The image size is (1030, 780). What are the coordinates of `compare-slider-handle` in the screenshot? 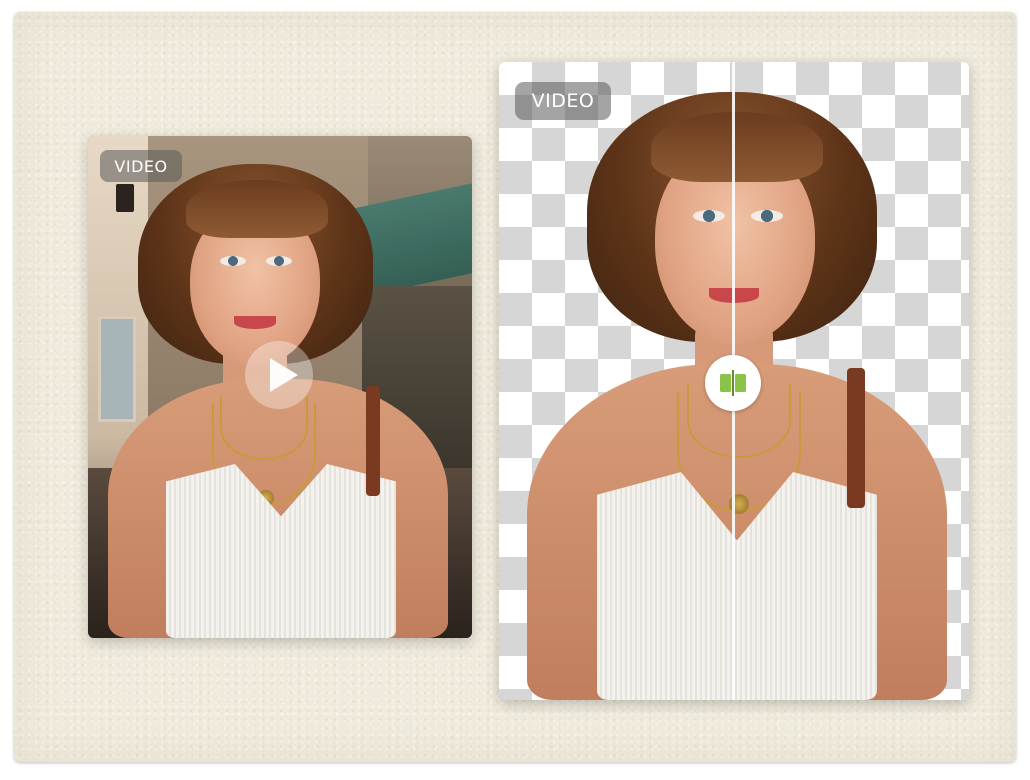 It's located at (733, 383).